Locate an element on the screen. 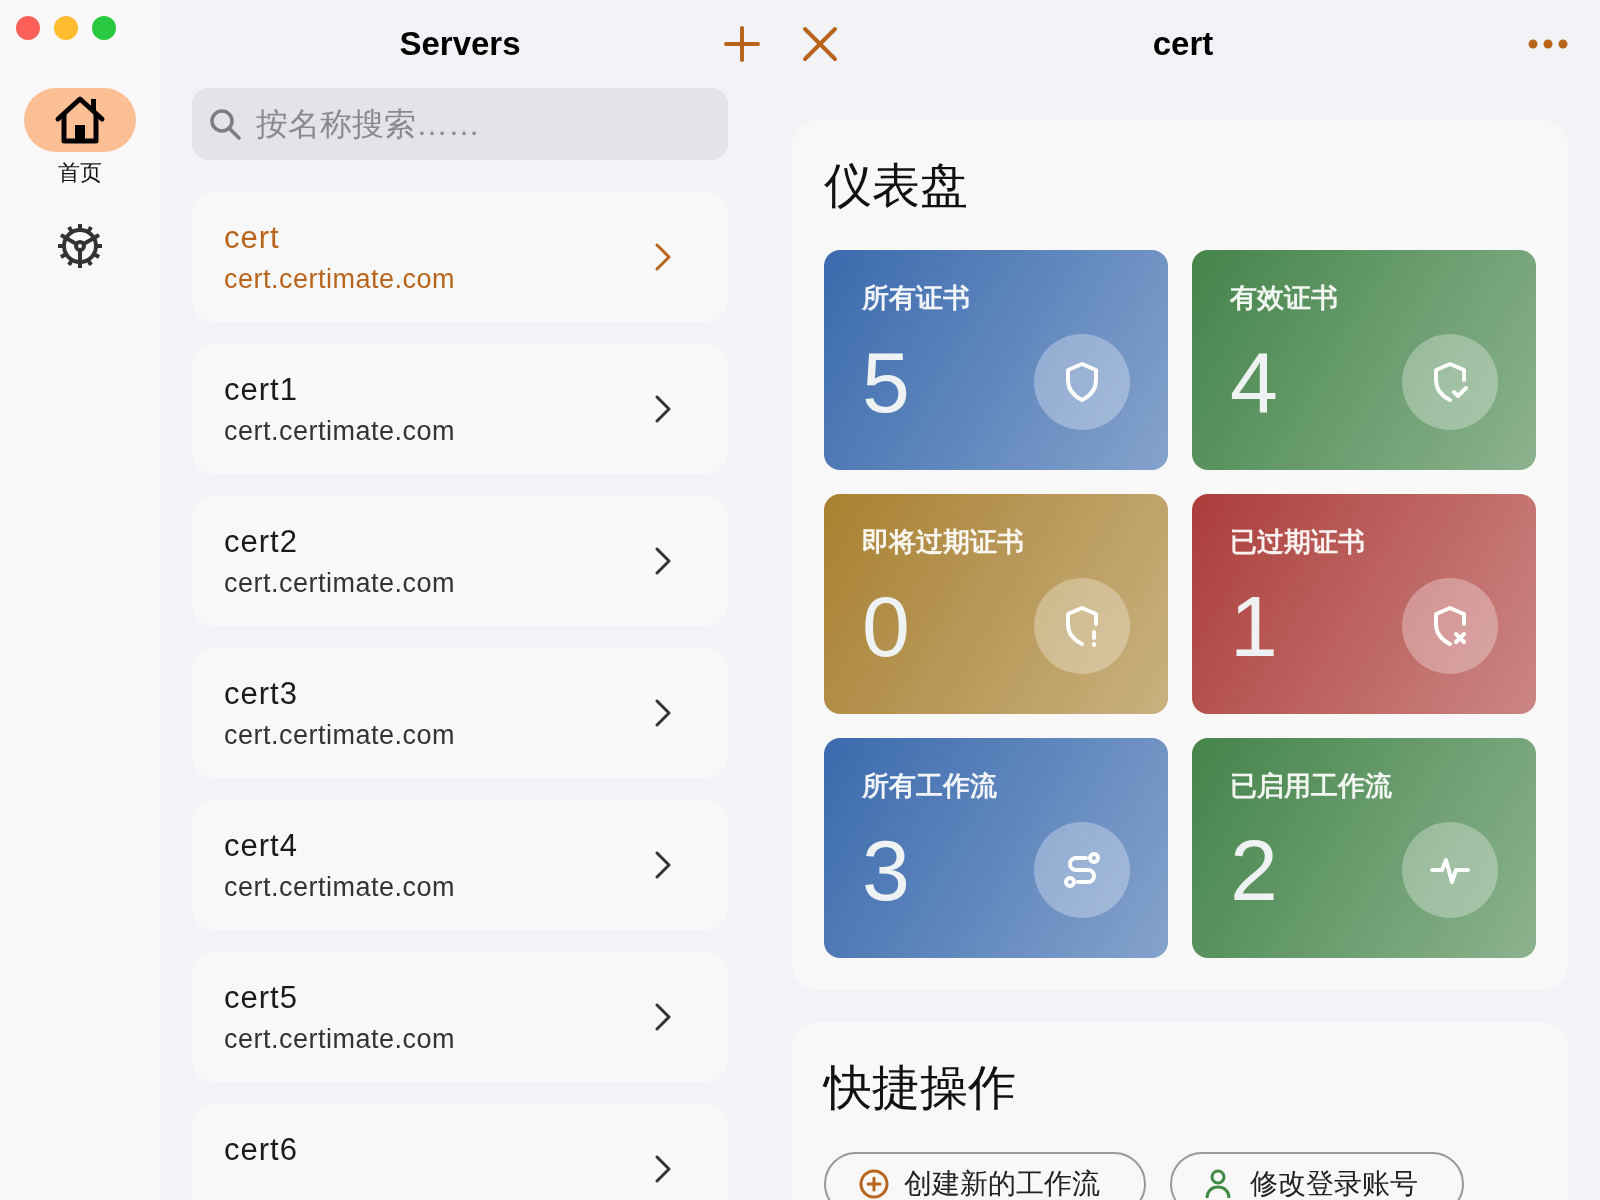 Image resolution: width=1600 pixels, height=1200 pixels. server-item: cert6 is located at coordinates (460, 1152).